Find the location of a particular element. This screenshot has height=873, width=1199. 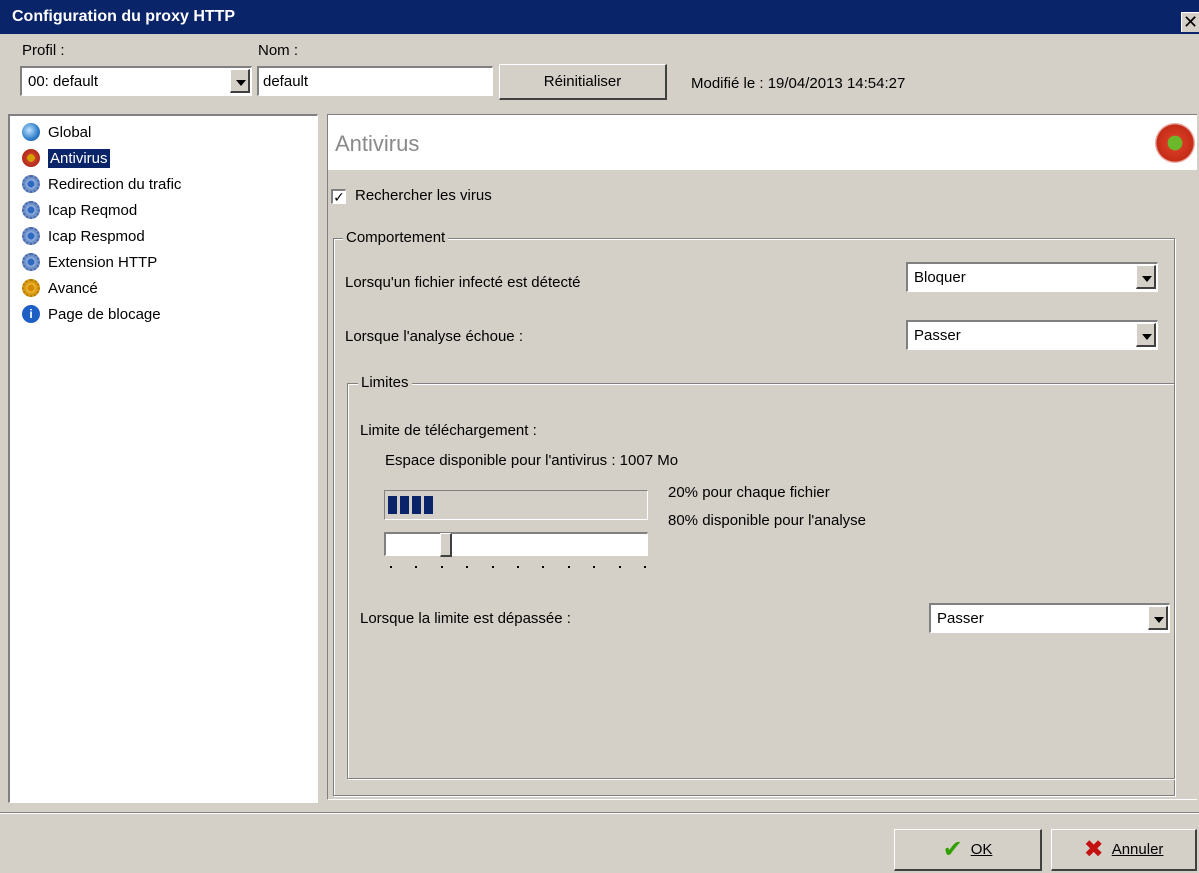

sidebar-item-icap-respmod: Icap Respmod is located at coordinates (83, 236).